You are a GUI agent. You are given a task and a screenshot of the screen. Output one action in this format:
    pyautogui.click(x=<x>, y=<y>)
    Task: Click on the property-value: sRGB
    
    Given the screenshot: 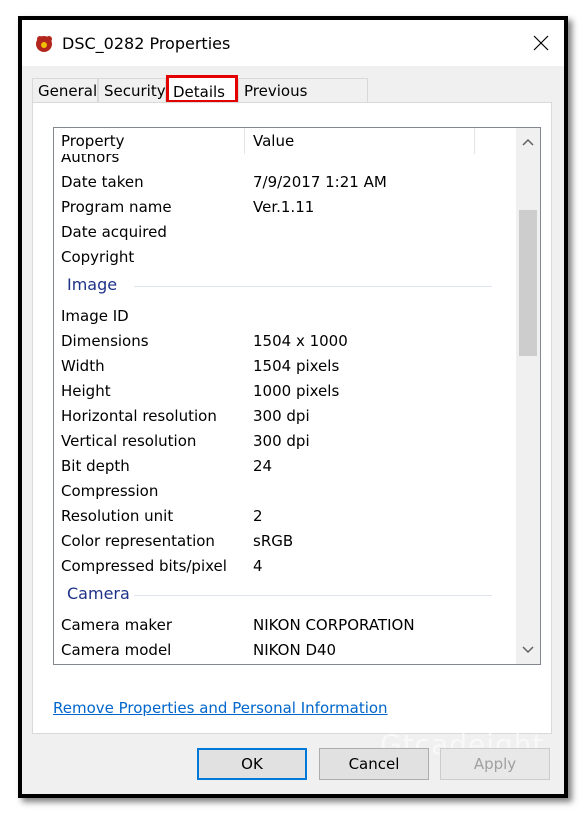 What is the action you would take?
    pyautogui.click(x=273, y=541)
    